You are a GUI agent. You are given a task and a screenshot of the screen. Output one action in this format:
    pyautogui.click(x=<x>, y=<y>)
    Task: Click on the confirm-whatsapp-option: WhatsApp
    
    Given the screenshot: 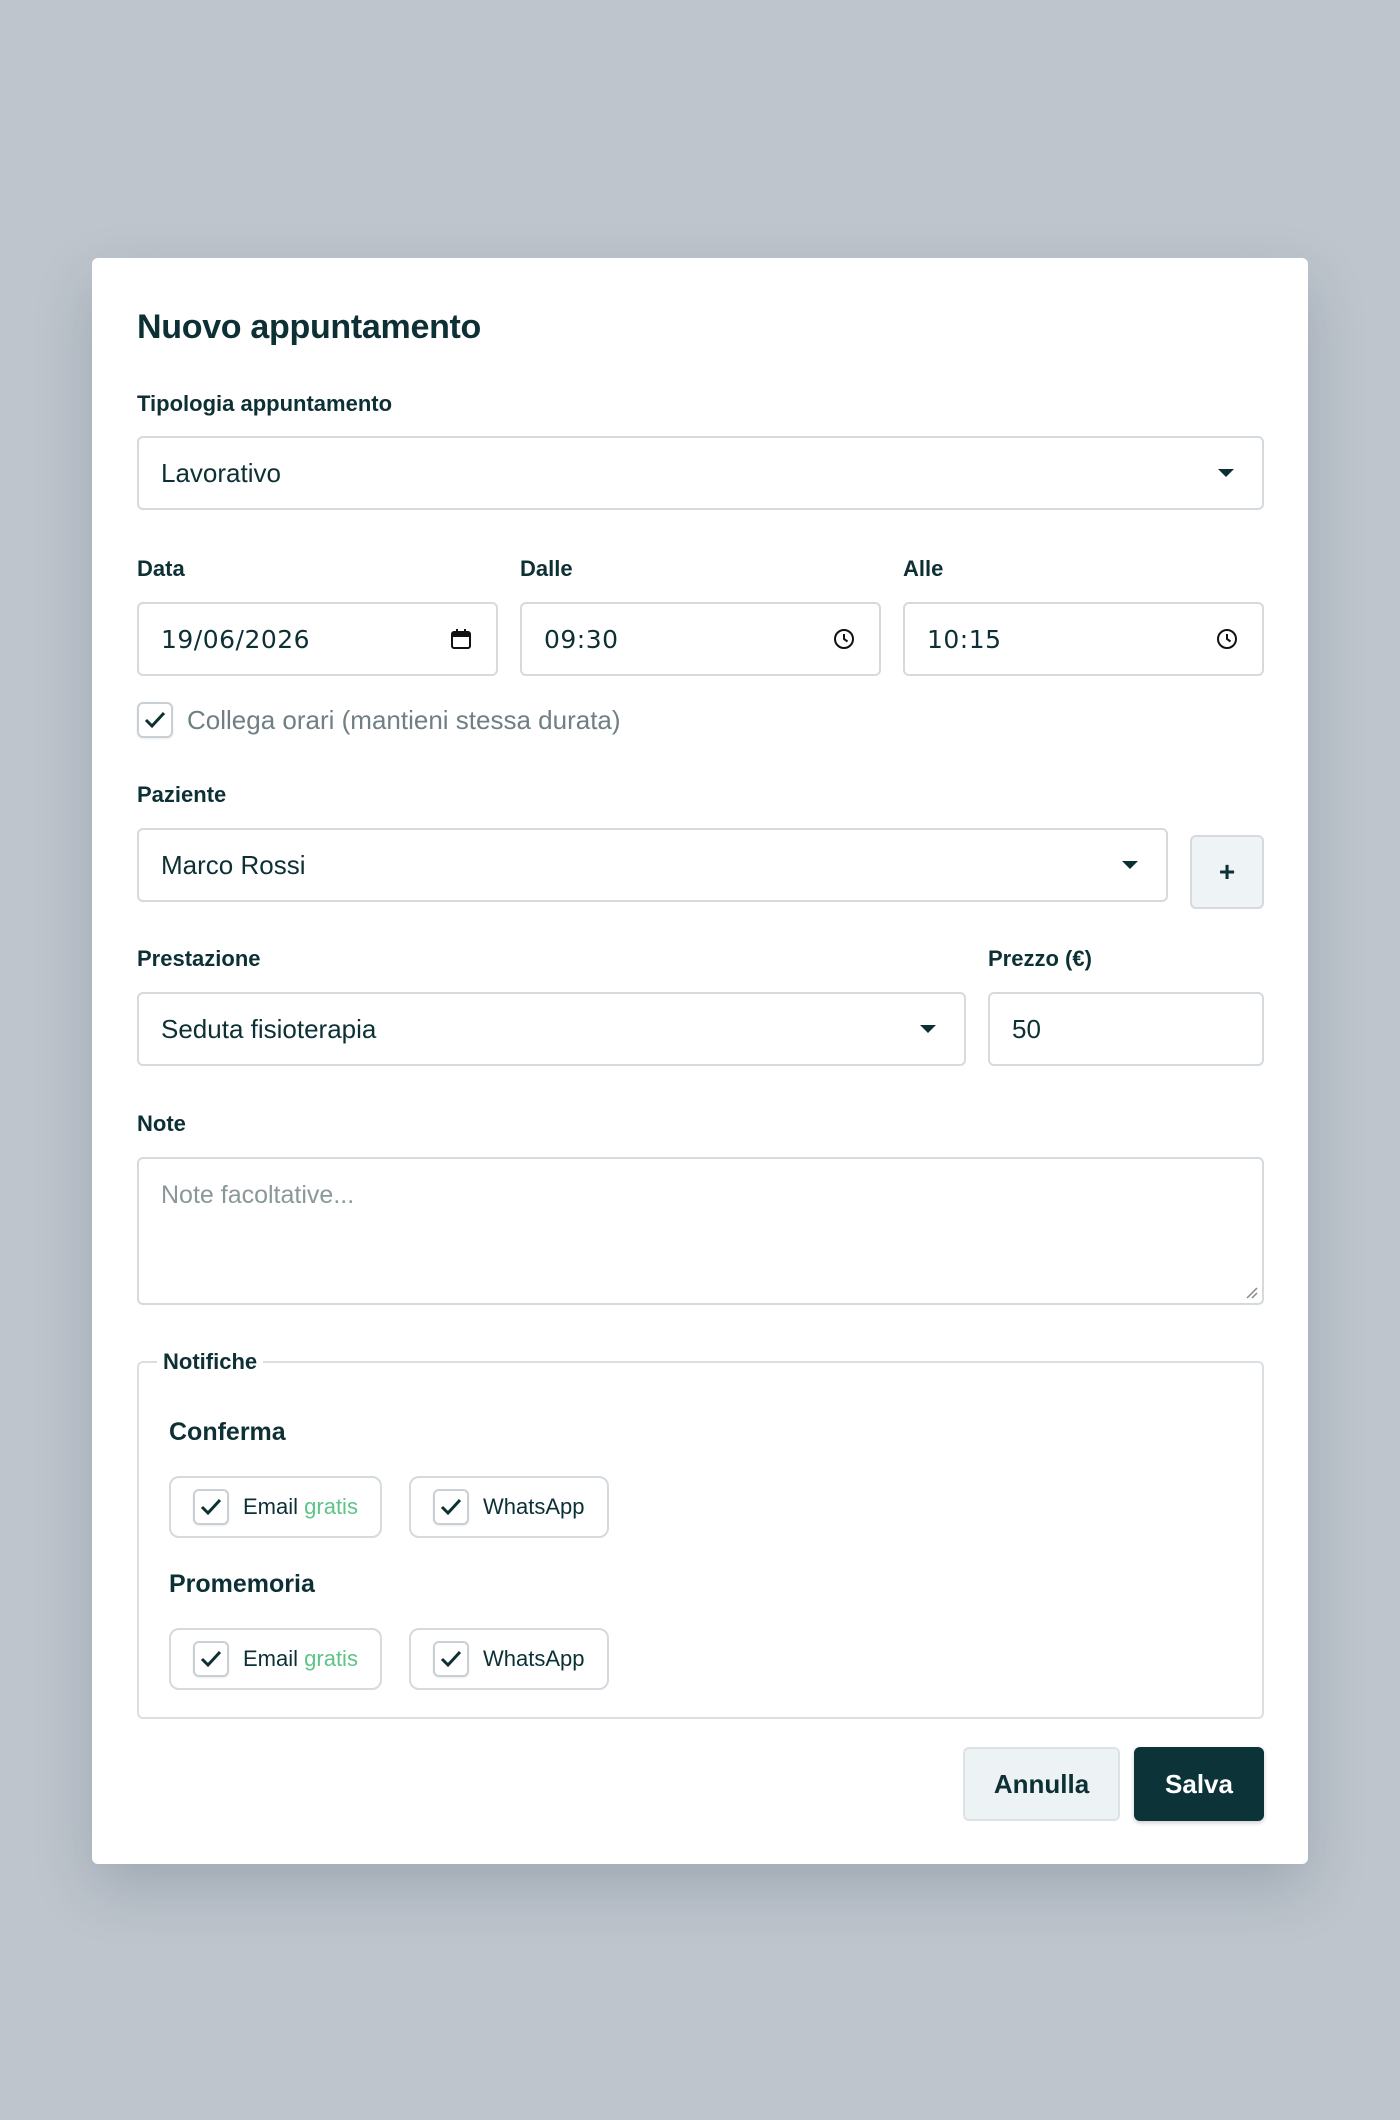 What is the action you would take?
    pyautogui.click(x=509, y=1507)
    